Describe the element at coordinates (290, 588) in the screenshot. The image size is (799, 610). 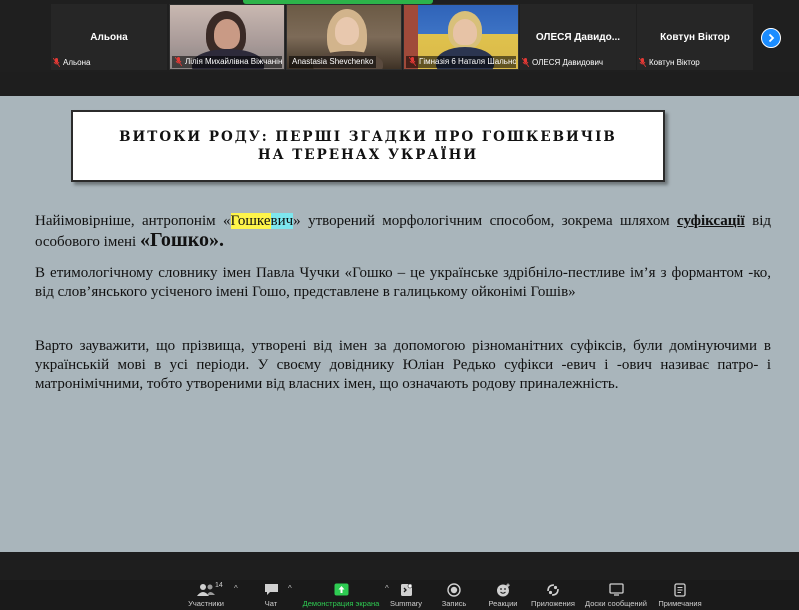
I see `chat-options-caret: ^` at that location.